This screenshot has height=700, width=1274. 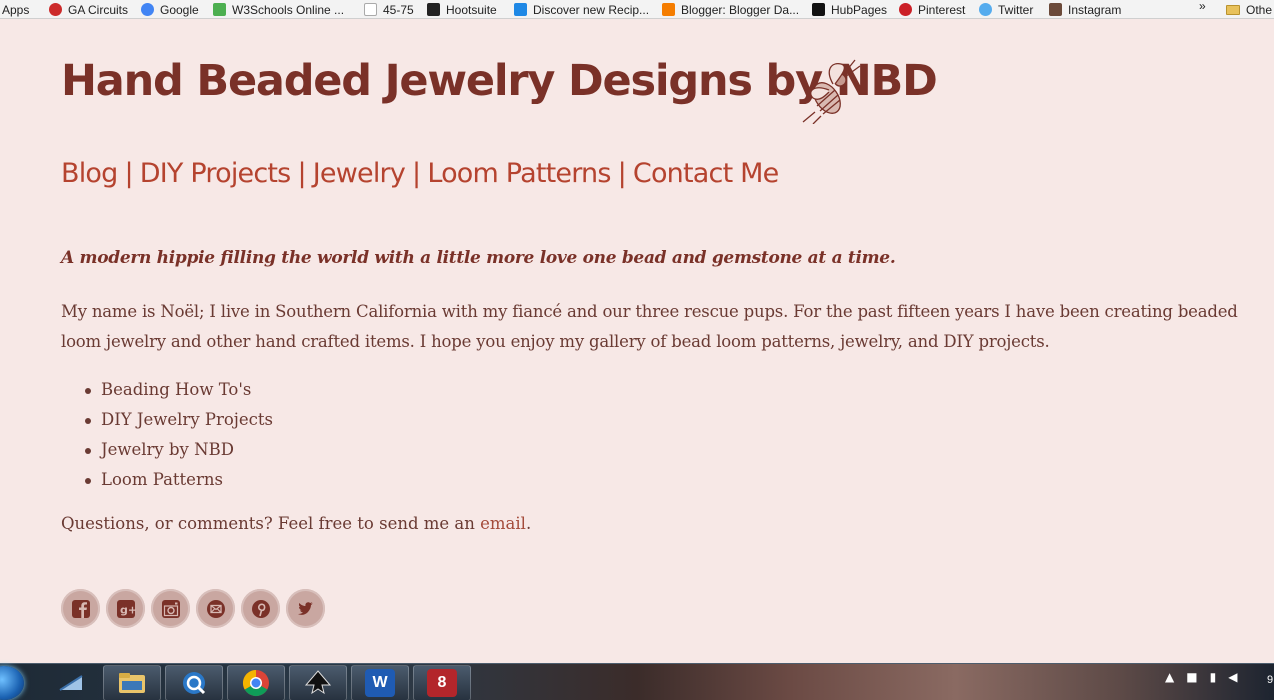 I want to click on bookmarks-overflow-button: », so click(x=1202, y=6).